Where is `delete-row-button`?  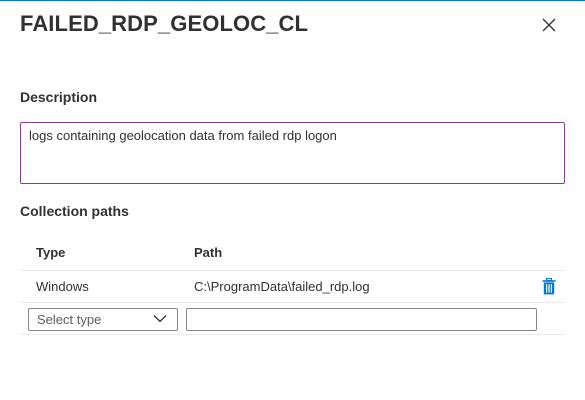
delete-row-button is located at coordinates (550, 286).